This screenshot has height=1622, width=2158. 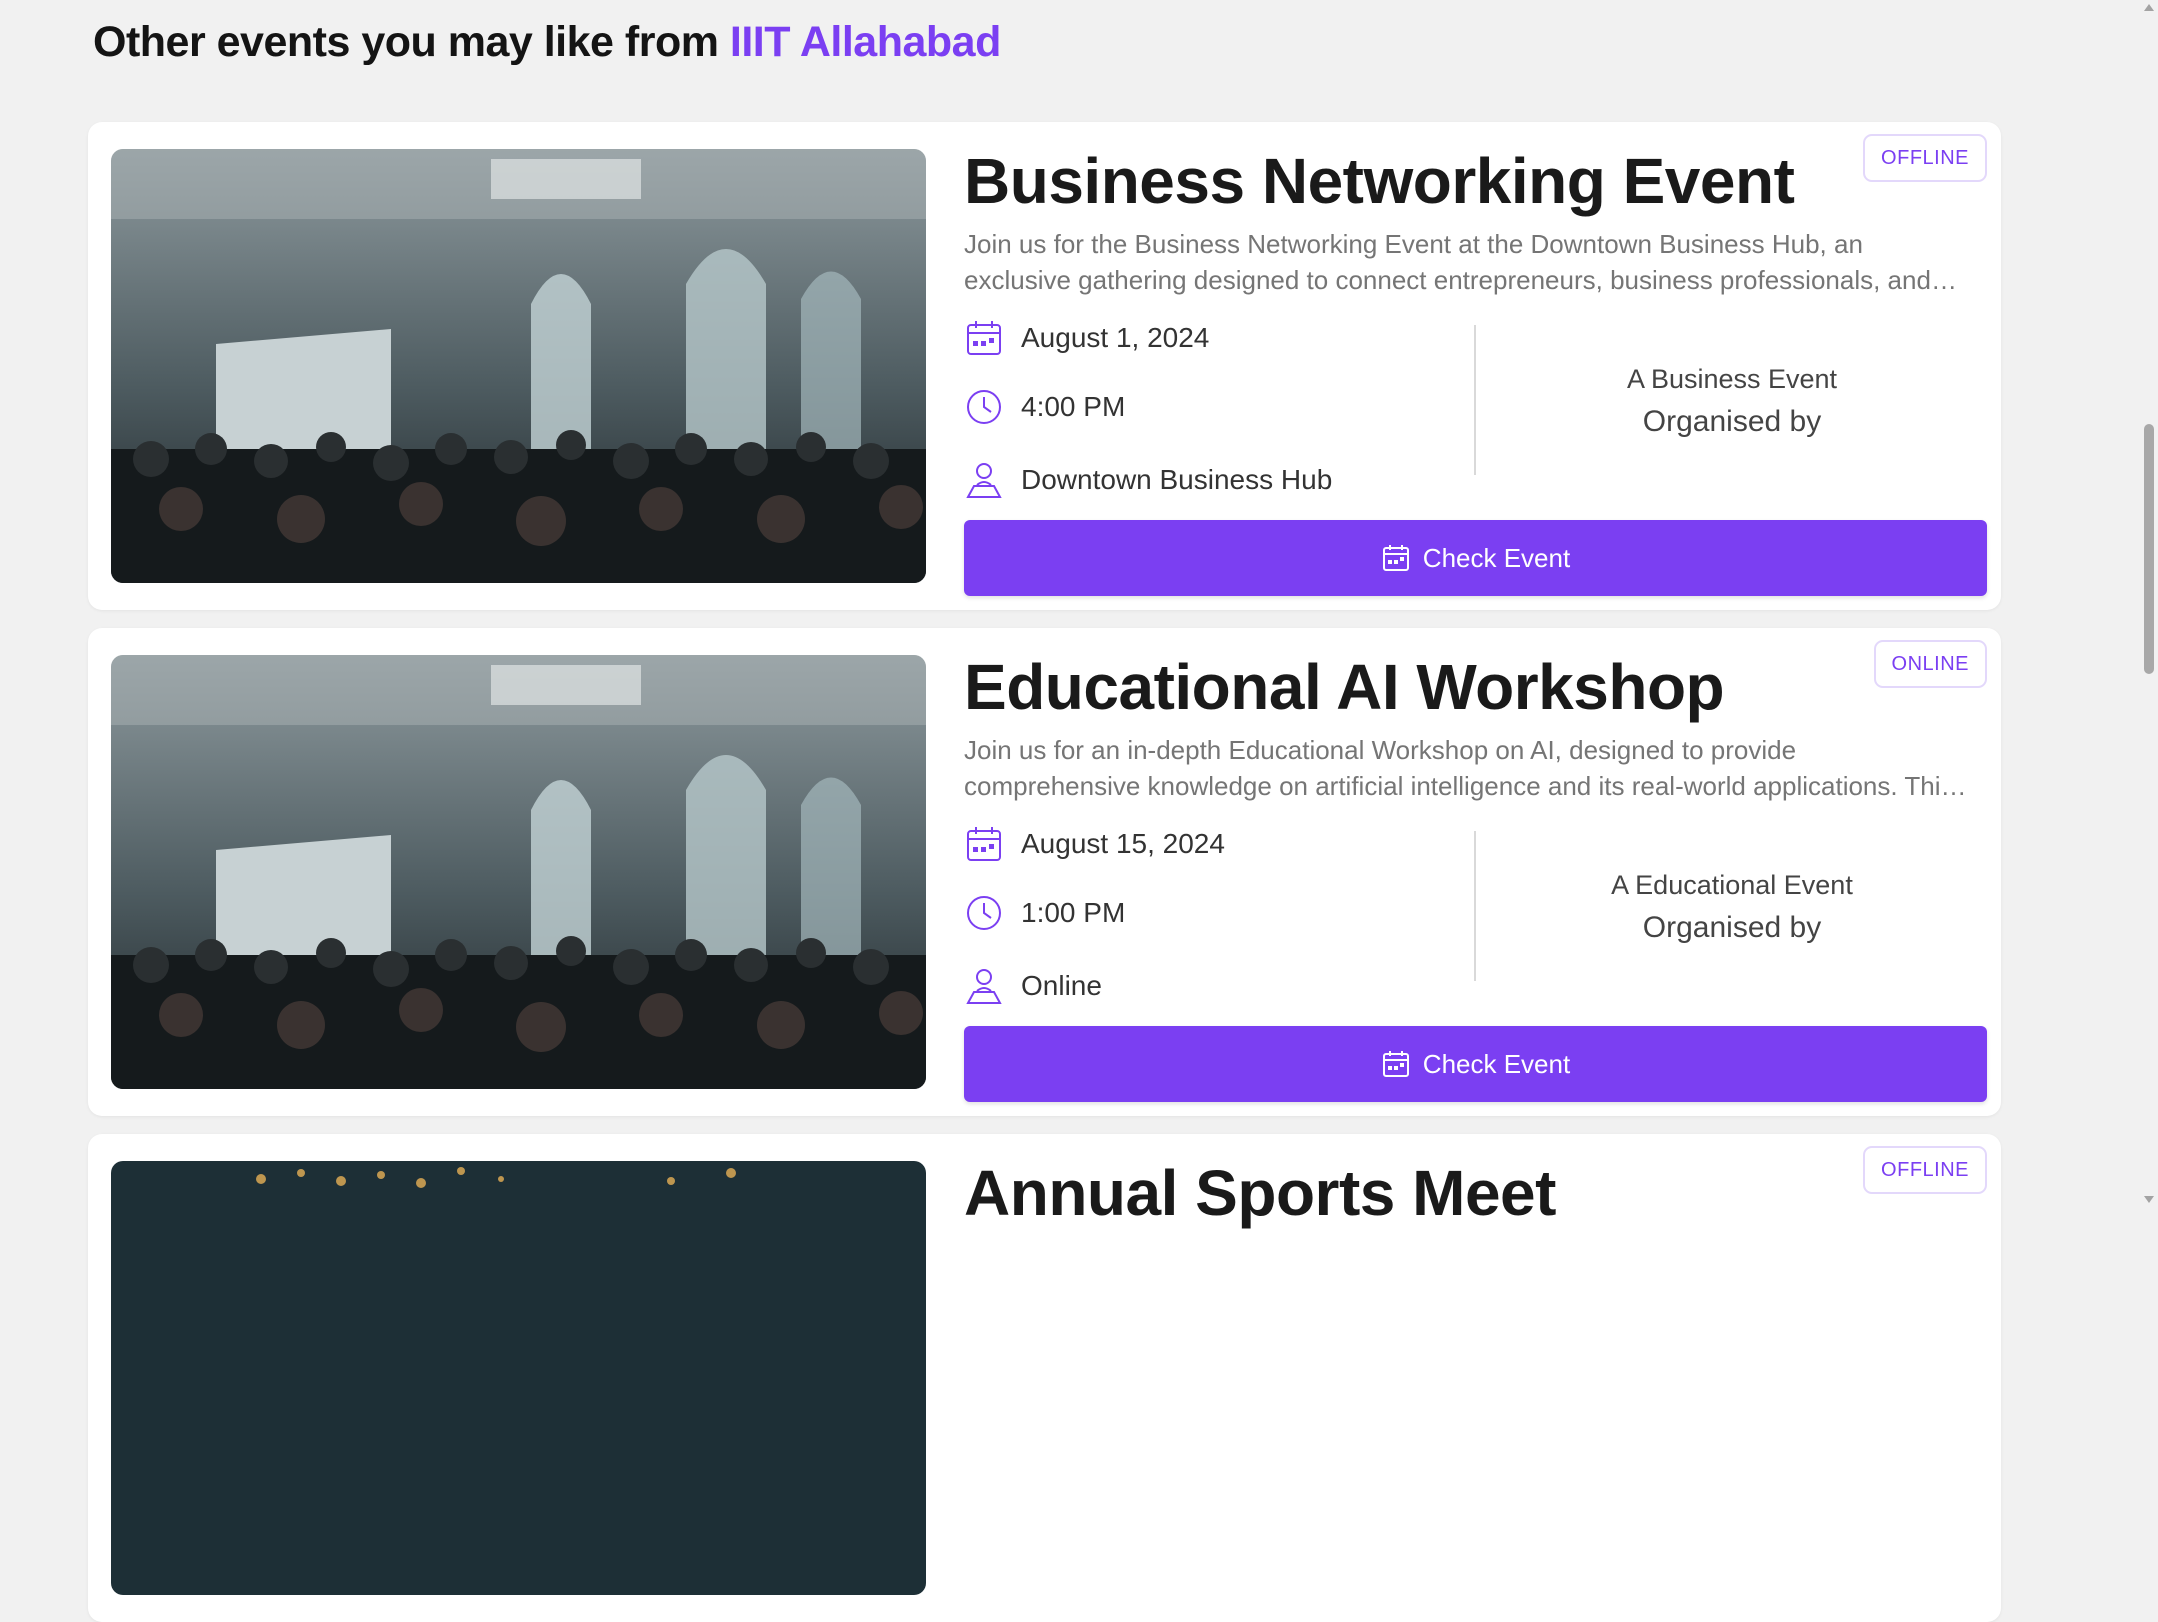 I want to click on event-date-row: August 15, 2024, so click(x=1094, y=844).